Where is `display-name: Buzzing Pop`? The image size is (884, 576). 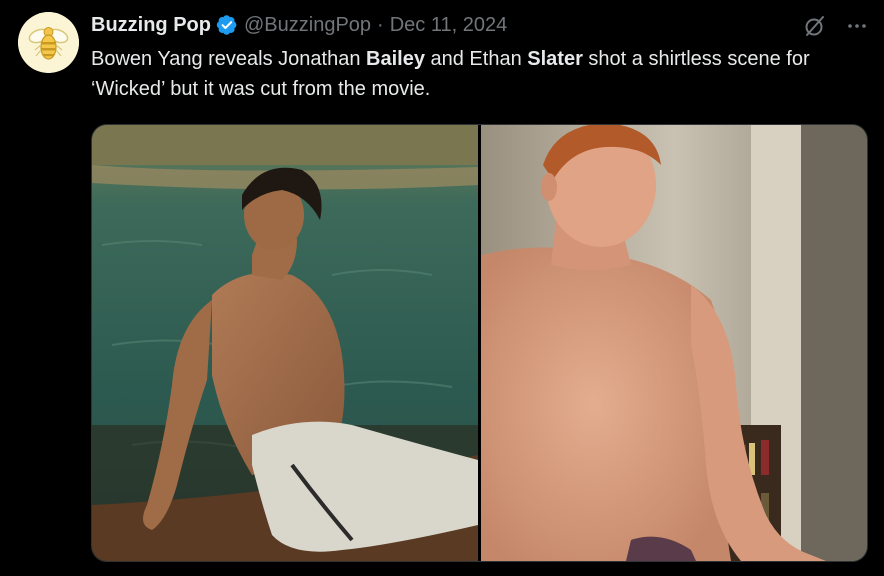
display-name: Buzzing Pop is located at coordinates (151, 25).